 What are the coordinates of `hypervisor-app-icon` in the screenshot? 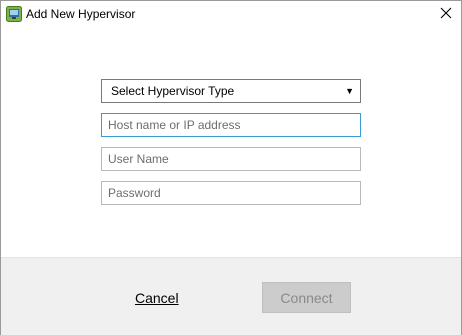 It's located at (14, 14).